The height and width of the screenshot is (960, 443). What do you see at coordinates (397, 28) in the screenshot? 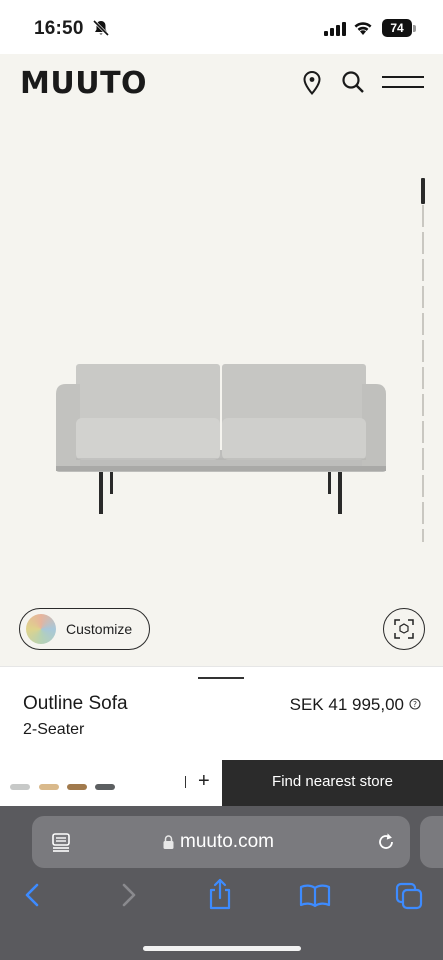
I see `battery-indicator: 74` at bounding box center [397, 28].